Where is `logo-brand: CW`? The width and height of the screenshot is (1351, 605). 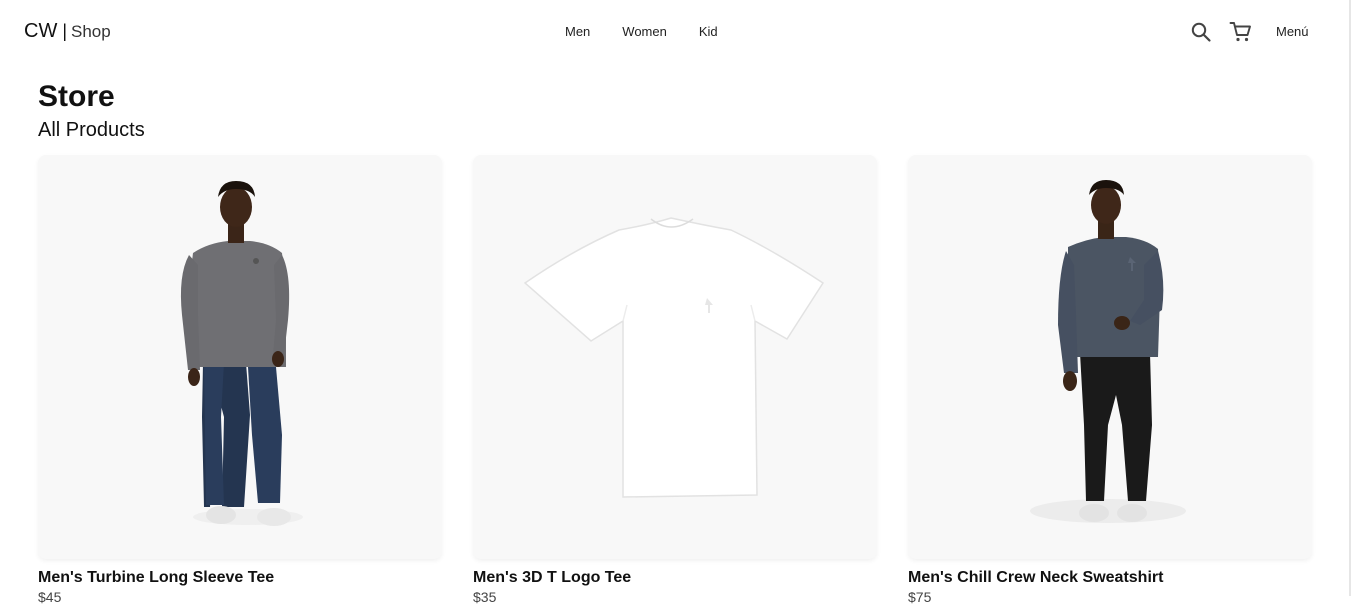 logo-brand: CW is located at coordinates (41, 31).